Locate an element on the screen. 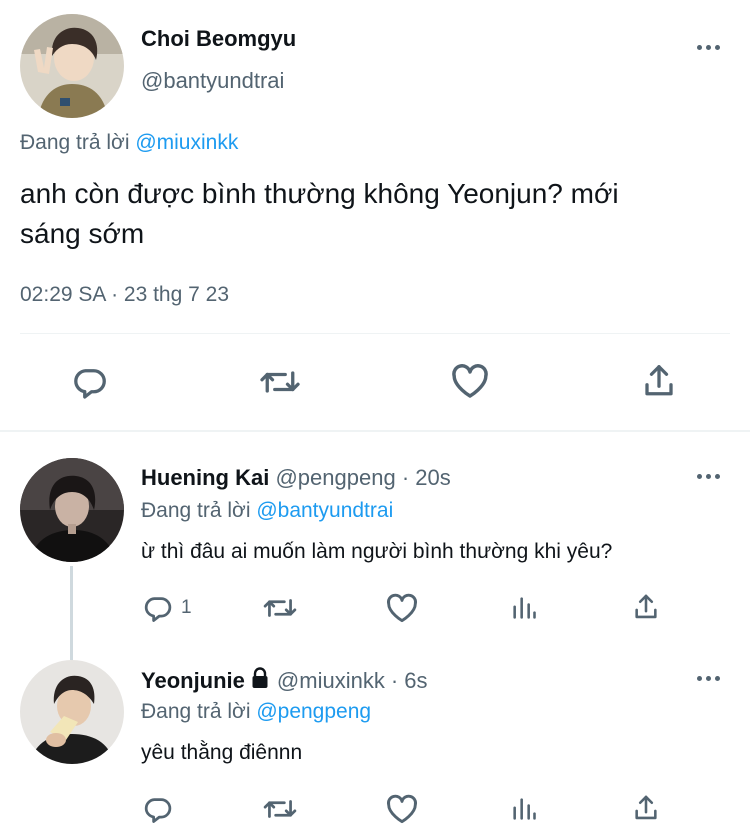  reply-context: Đang trả lời @bantyundtrai is located at coordinates (267, 511).